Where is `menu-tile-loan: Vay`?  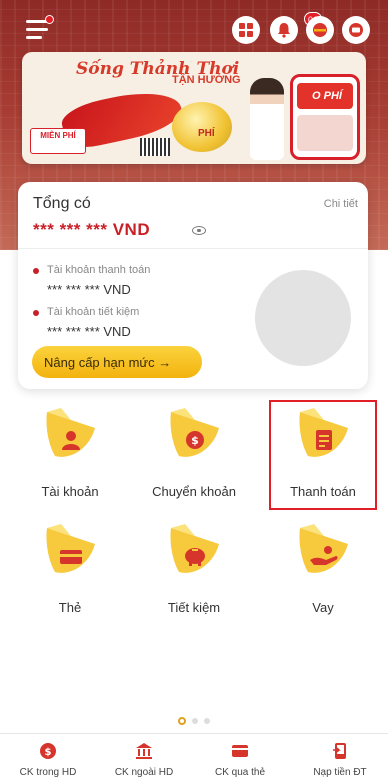 menu-tile-loan: Vay is located at coordinates (323, 573).